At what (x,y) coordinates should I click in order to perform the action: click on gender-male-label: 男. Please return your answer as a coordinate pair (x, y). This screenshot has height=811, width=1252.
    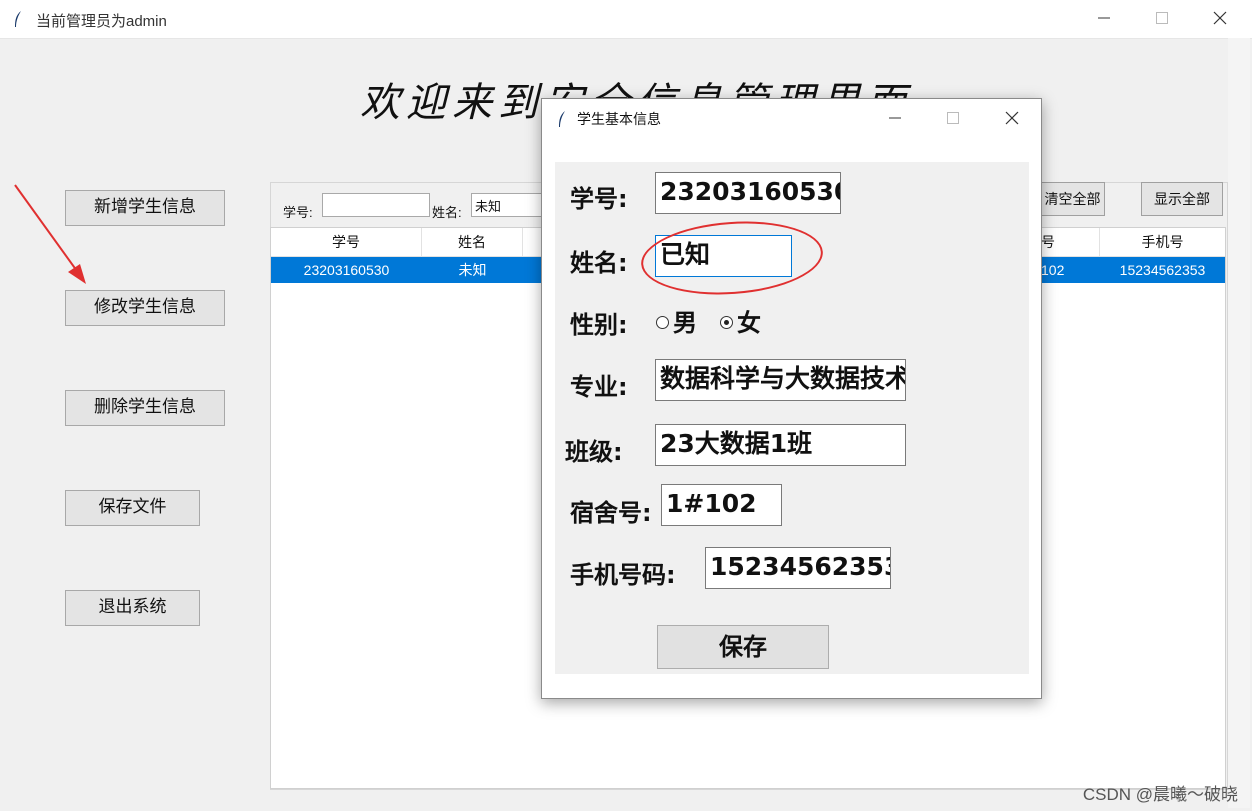
    Looking at the image, I should click on (685, 323).